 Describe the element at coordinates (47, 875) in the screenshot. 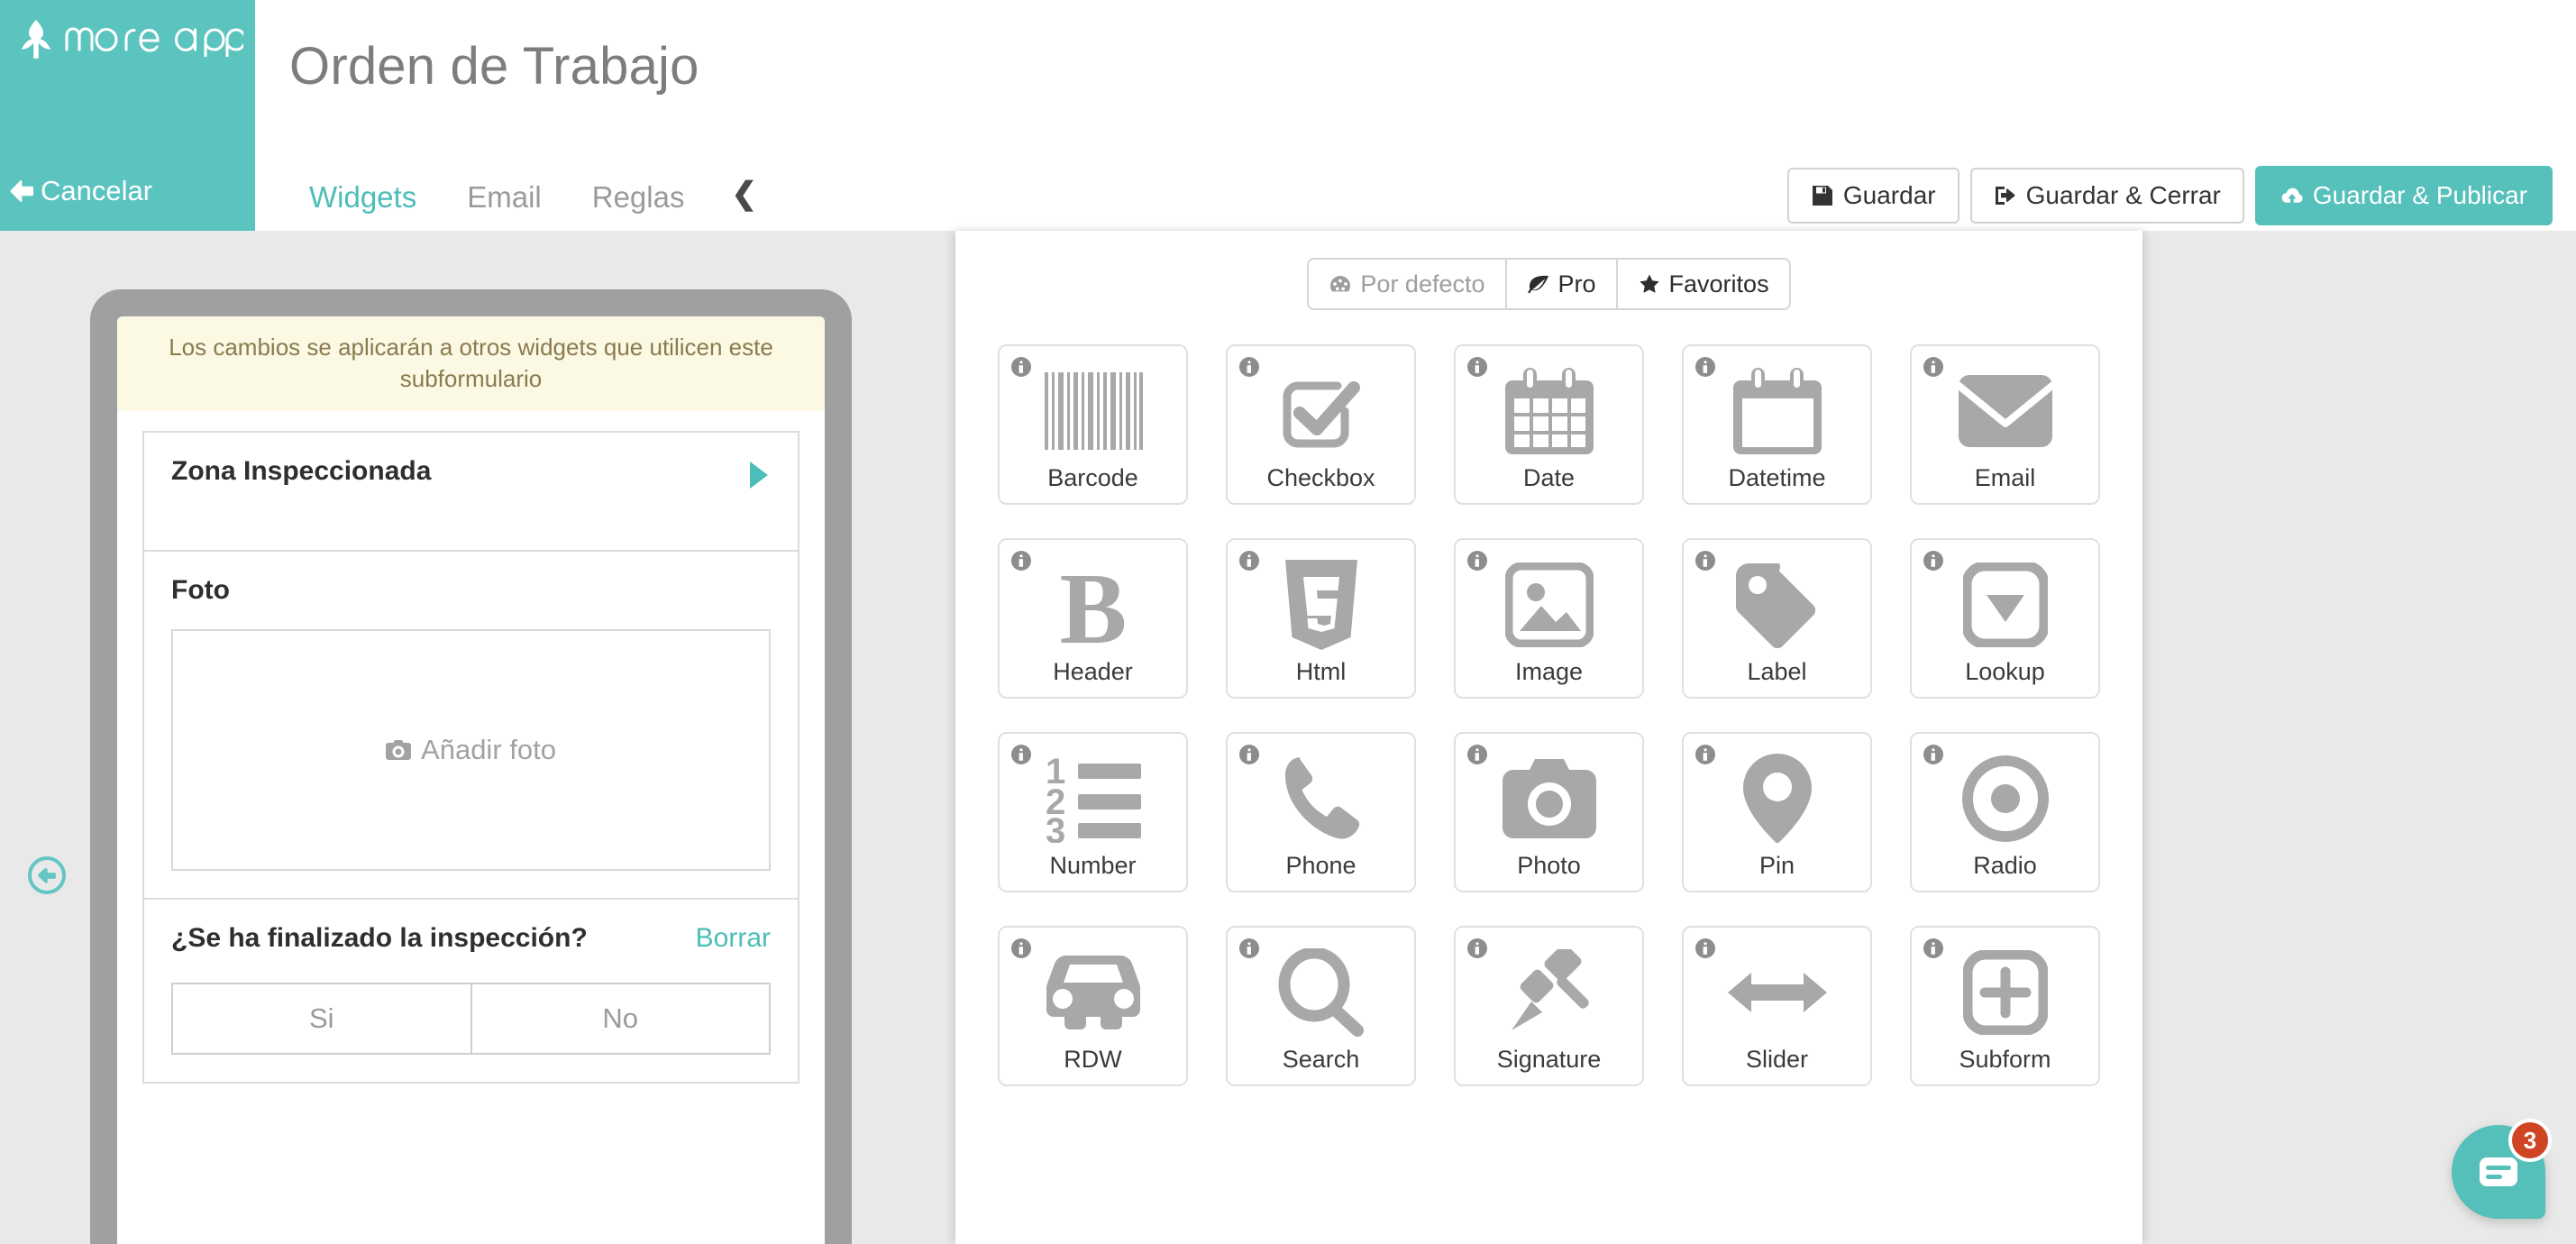

I see `circle-arrow-left-icon` at that location.